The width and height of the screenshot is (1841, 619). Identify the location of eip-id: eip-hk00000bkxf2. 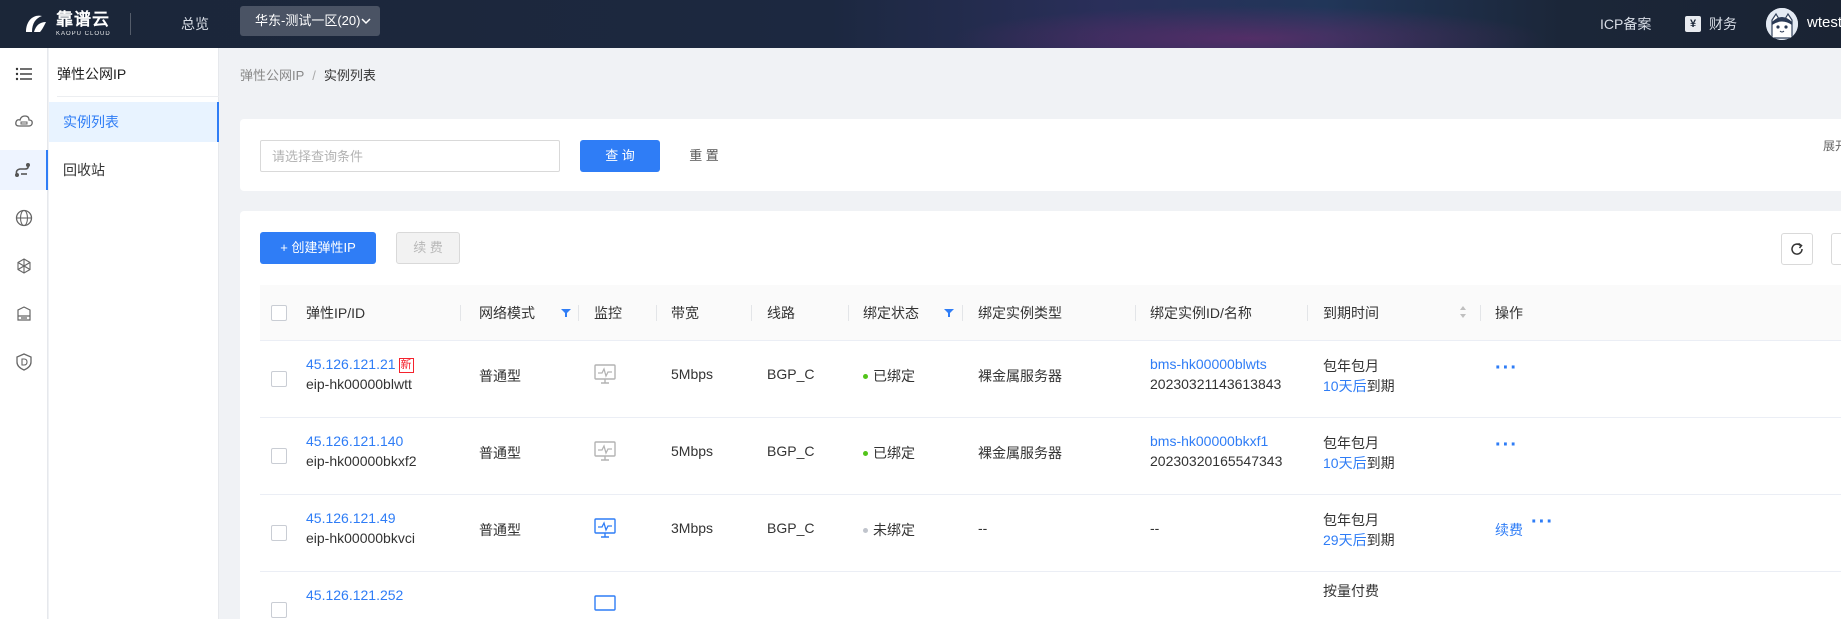
(361, 461).